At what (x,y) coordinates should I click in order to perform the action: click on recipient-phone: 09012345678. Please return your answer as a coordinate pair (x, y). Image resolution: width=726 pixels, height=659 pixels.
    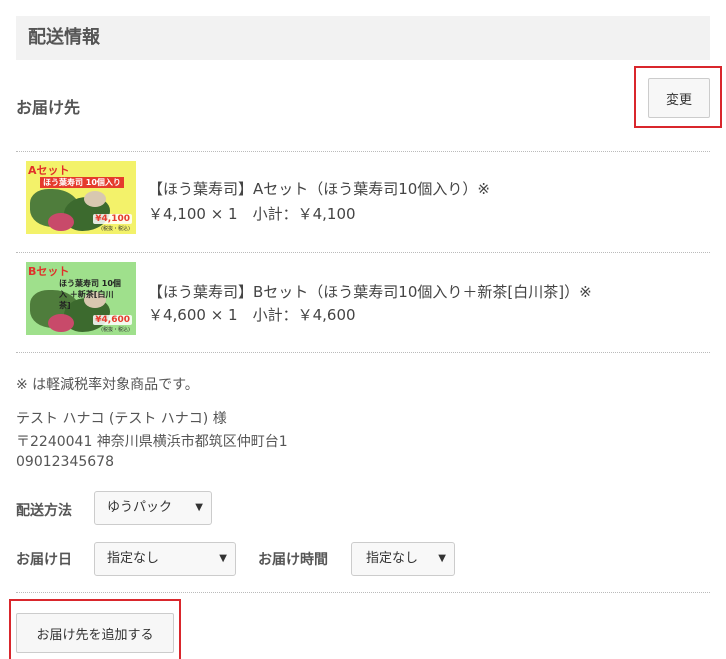
    Looking at the image, I should click on (65, 462).